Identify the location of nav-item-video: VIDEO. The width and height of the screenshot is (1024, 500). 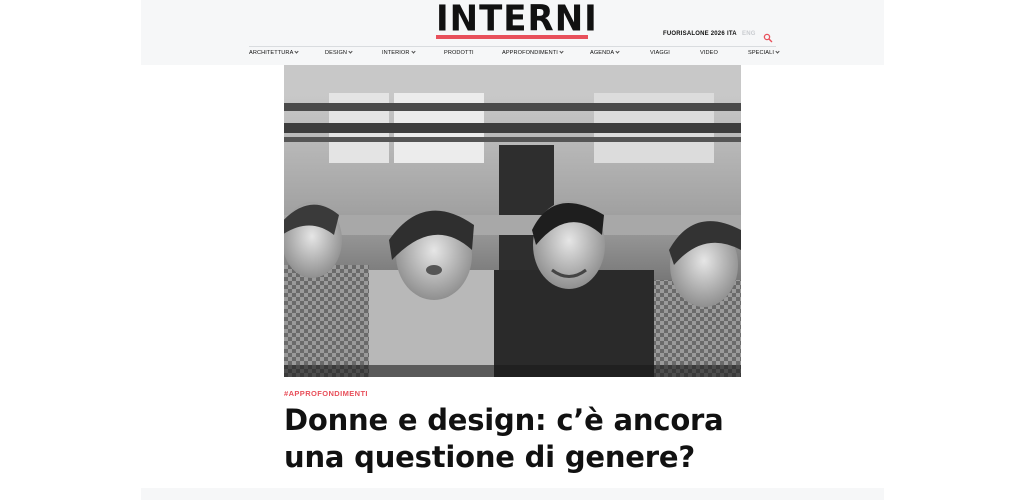
(709, 53).